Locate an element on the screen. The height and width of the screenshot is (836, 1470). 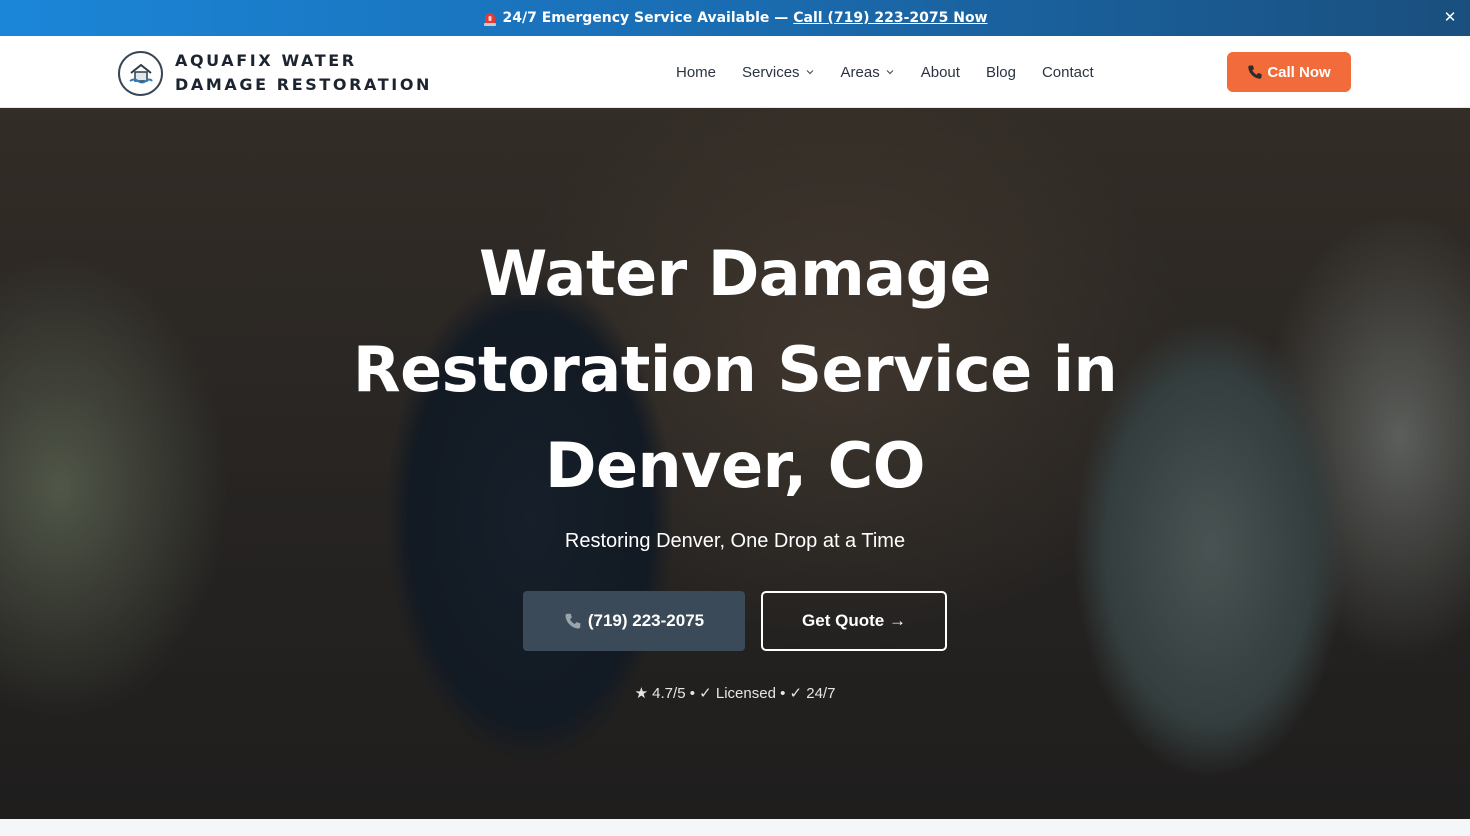
nav-services: Services is located at coordinates (778, 72).